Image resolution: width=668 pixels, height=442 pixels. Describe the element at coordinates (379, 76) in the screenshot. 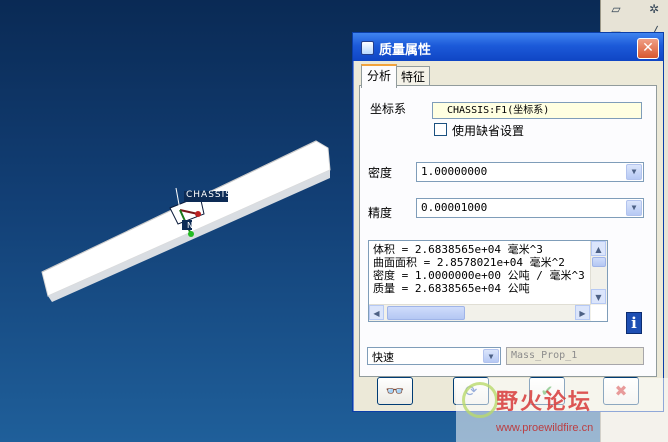

I see `tab-analysis: 分析` at that location.